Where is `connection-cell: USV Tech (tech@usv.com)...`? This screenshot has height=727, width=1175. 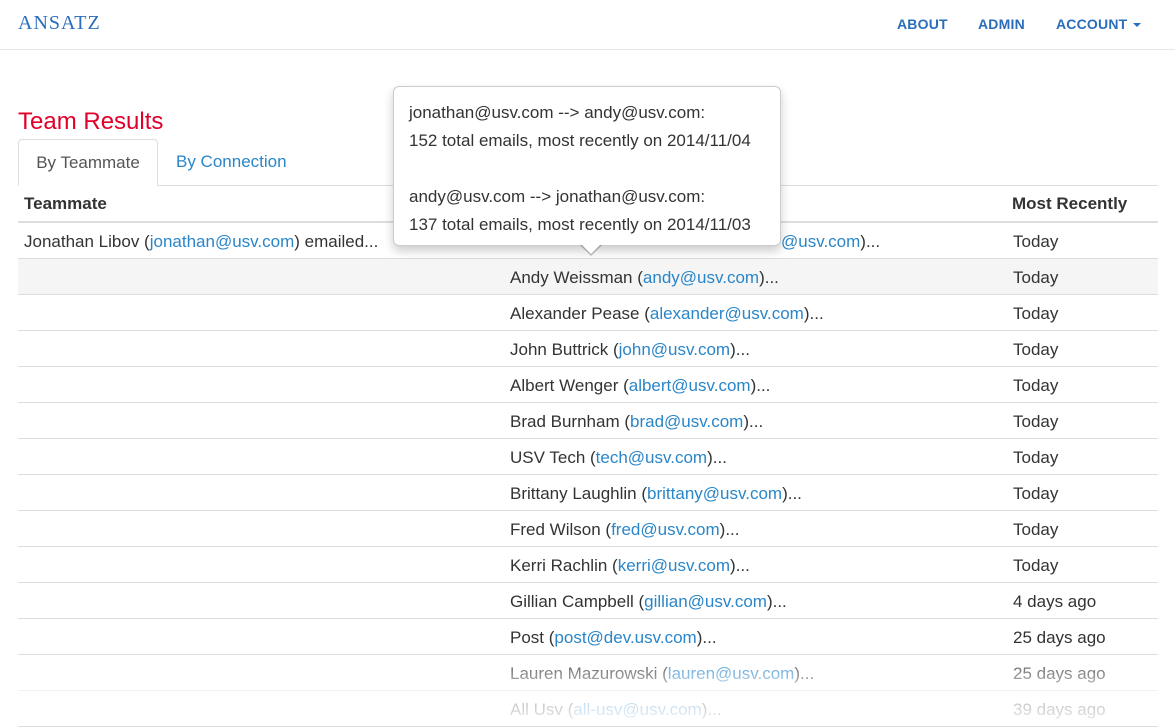
connection-cell: USV Tech (tech@usv.com)... is located at coordinates (618, 457).